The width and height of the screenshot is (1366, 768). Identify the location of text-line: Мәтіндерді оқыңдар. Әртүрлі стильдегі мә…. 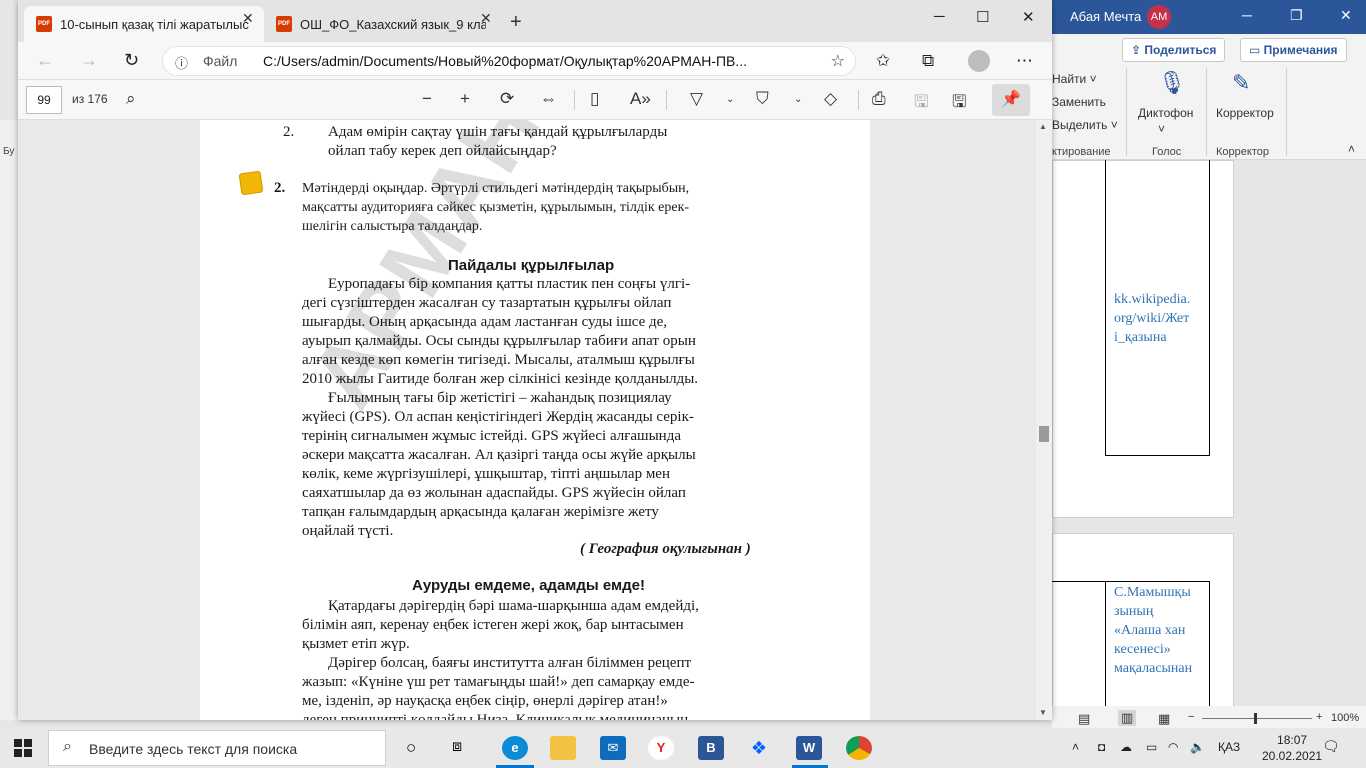
(496, 188).